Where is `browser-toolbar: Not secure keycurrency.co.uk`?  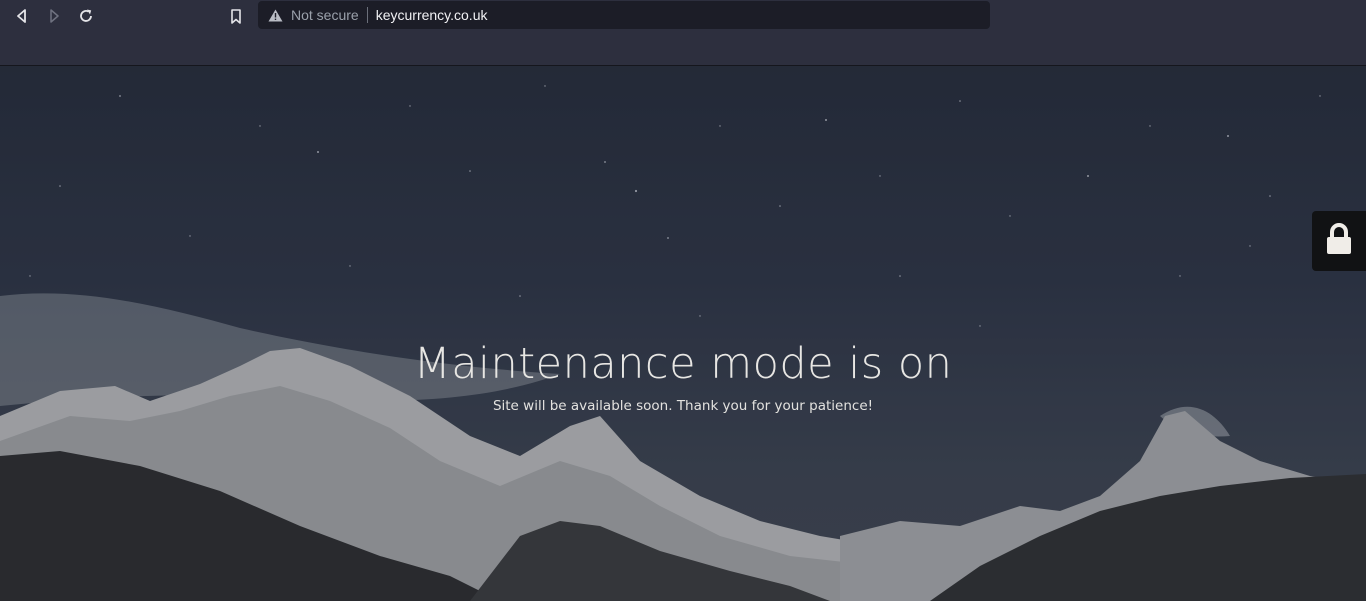
browser-toolbar: Not secure keycurrency.co.uk is located at coordinates (683, 33).